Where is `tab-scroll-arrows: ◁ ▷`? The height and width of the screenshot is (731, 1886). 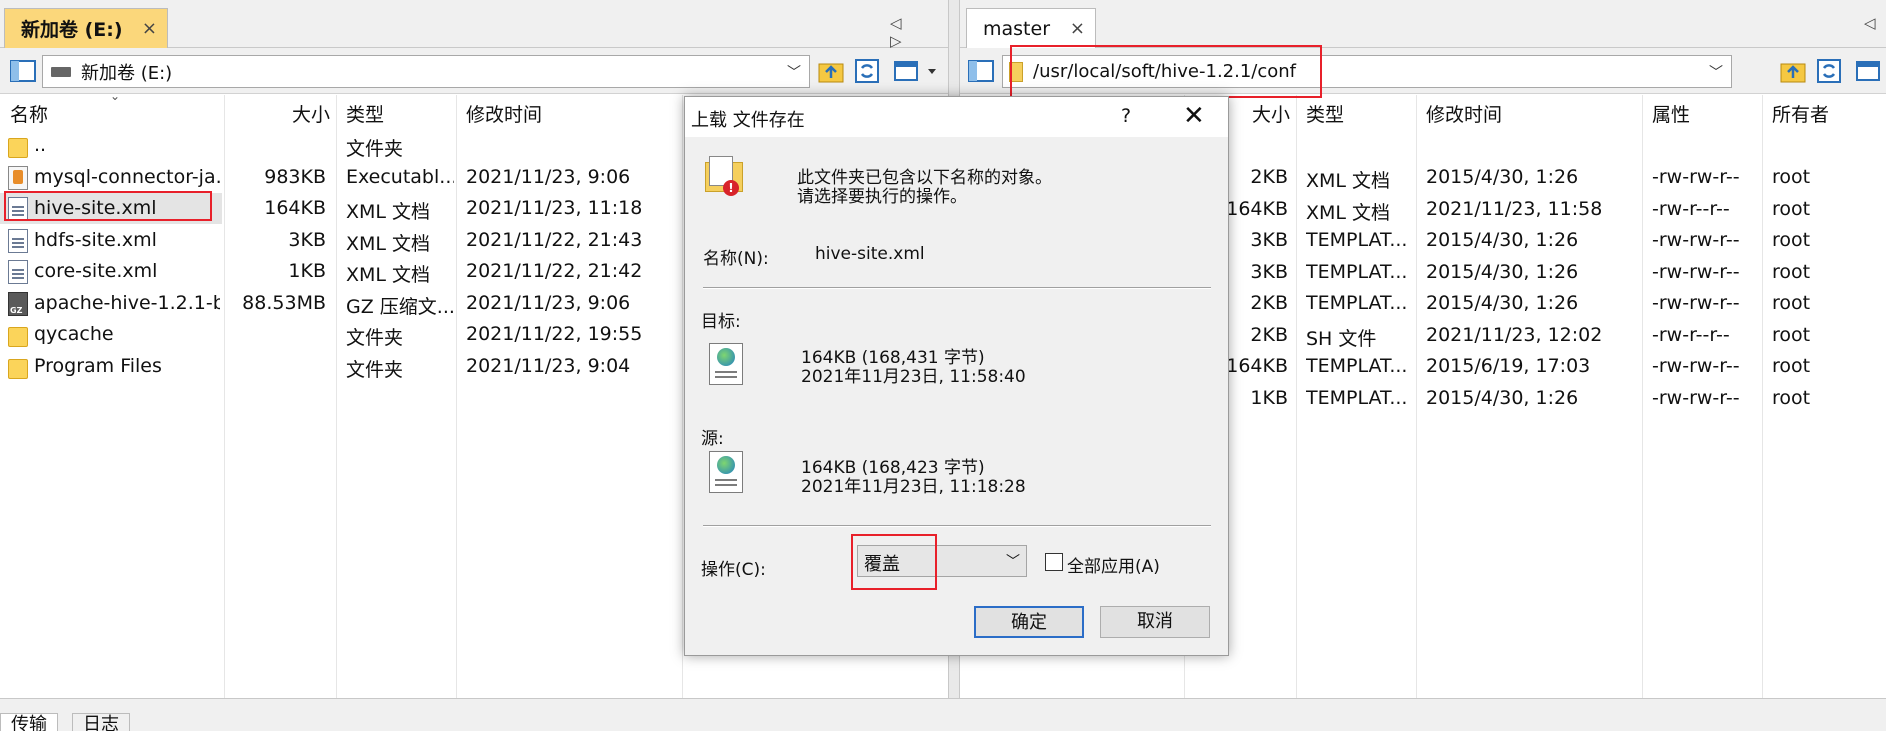 tab-scroll-arrows: ◁ ▷ is located at coordinates (919, 32).